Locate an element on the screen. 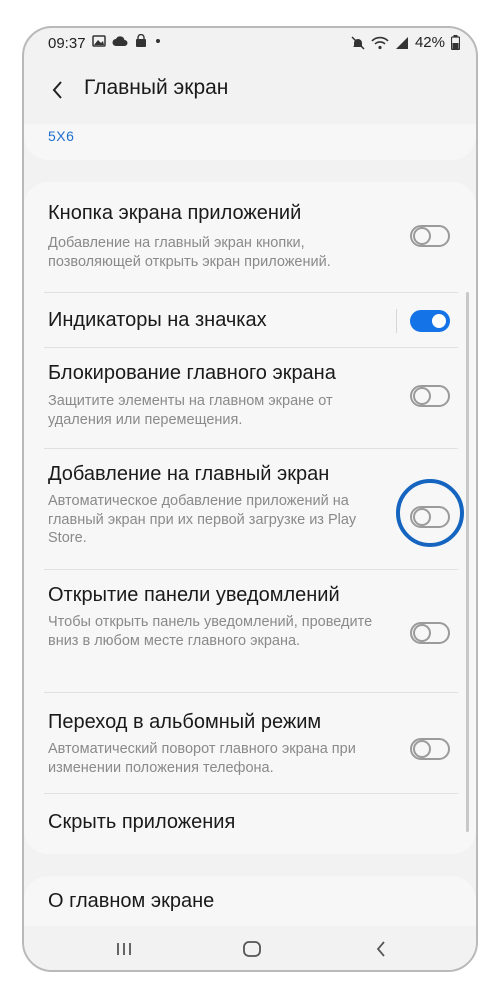  status-left-icons is located at coordinates (127, 41).